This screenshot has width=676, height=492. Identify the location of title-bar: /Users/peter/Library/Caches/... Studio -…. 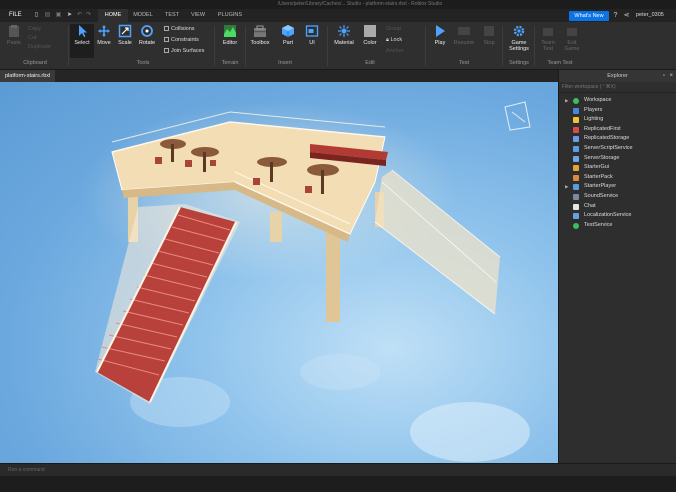
(338, 4).